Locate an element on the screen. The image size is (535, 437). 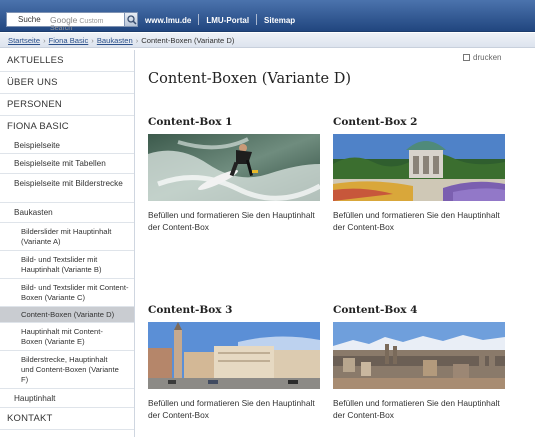
search-provider: Google Custom Search is located at coordinates (77, 23).